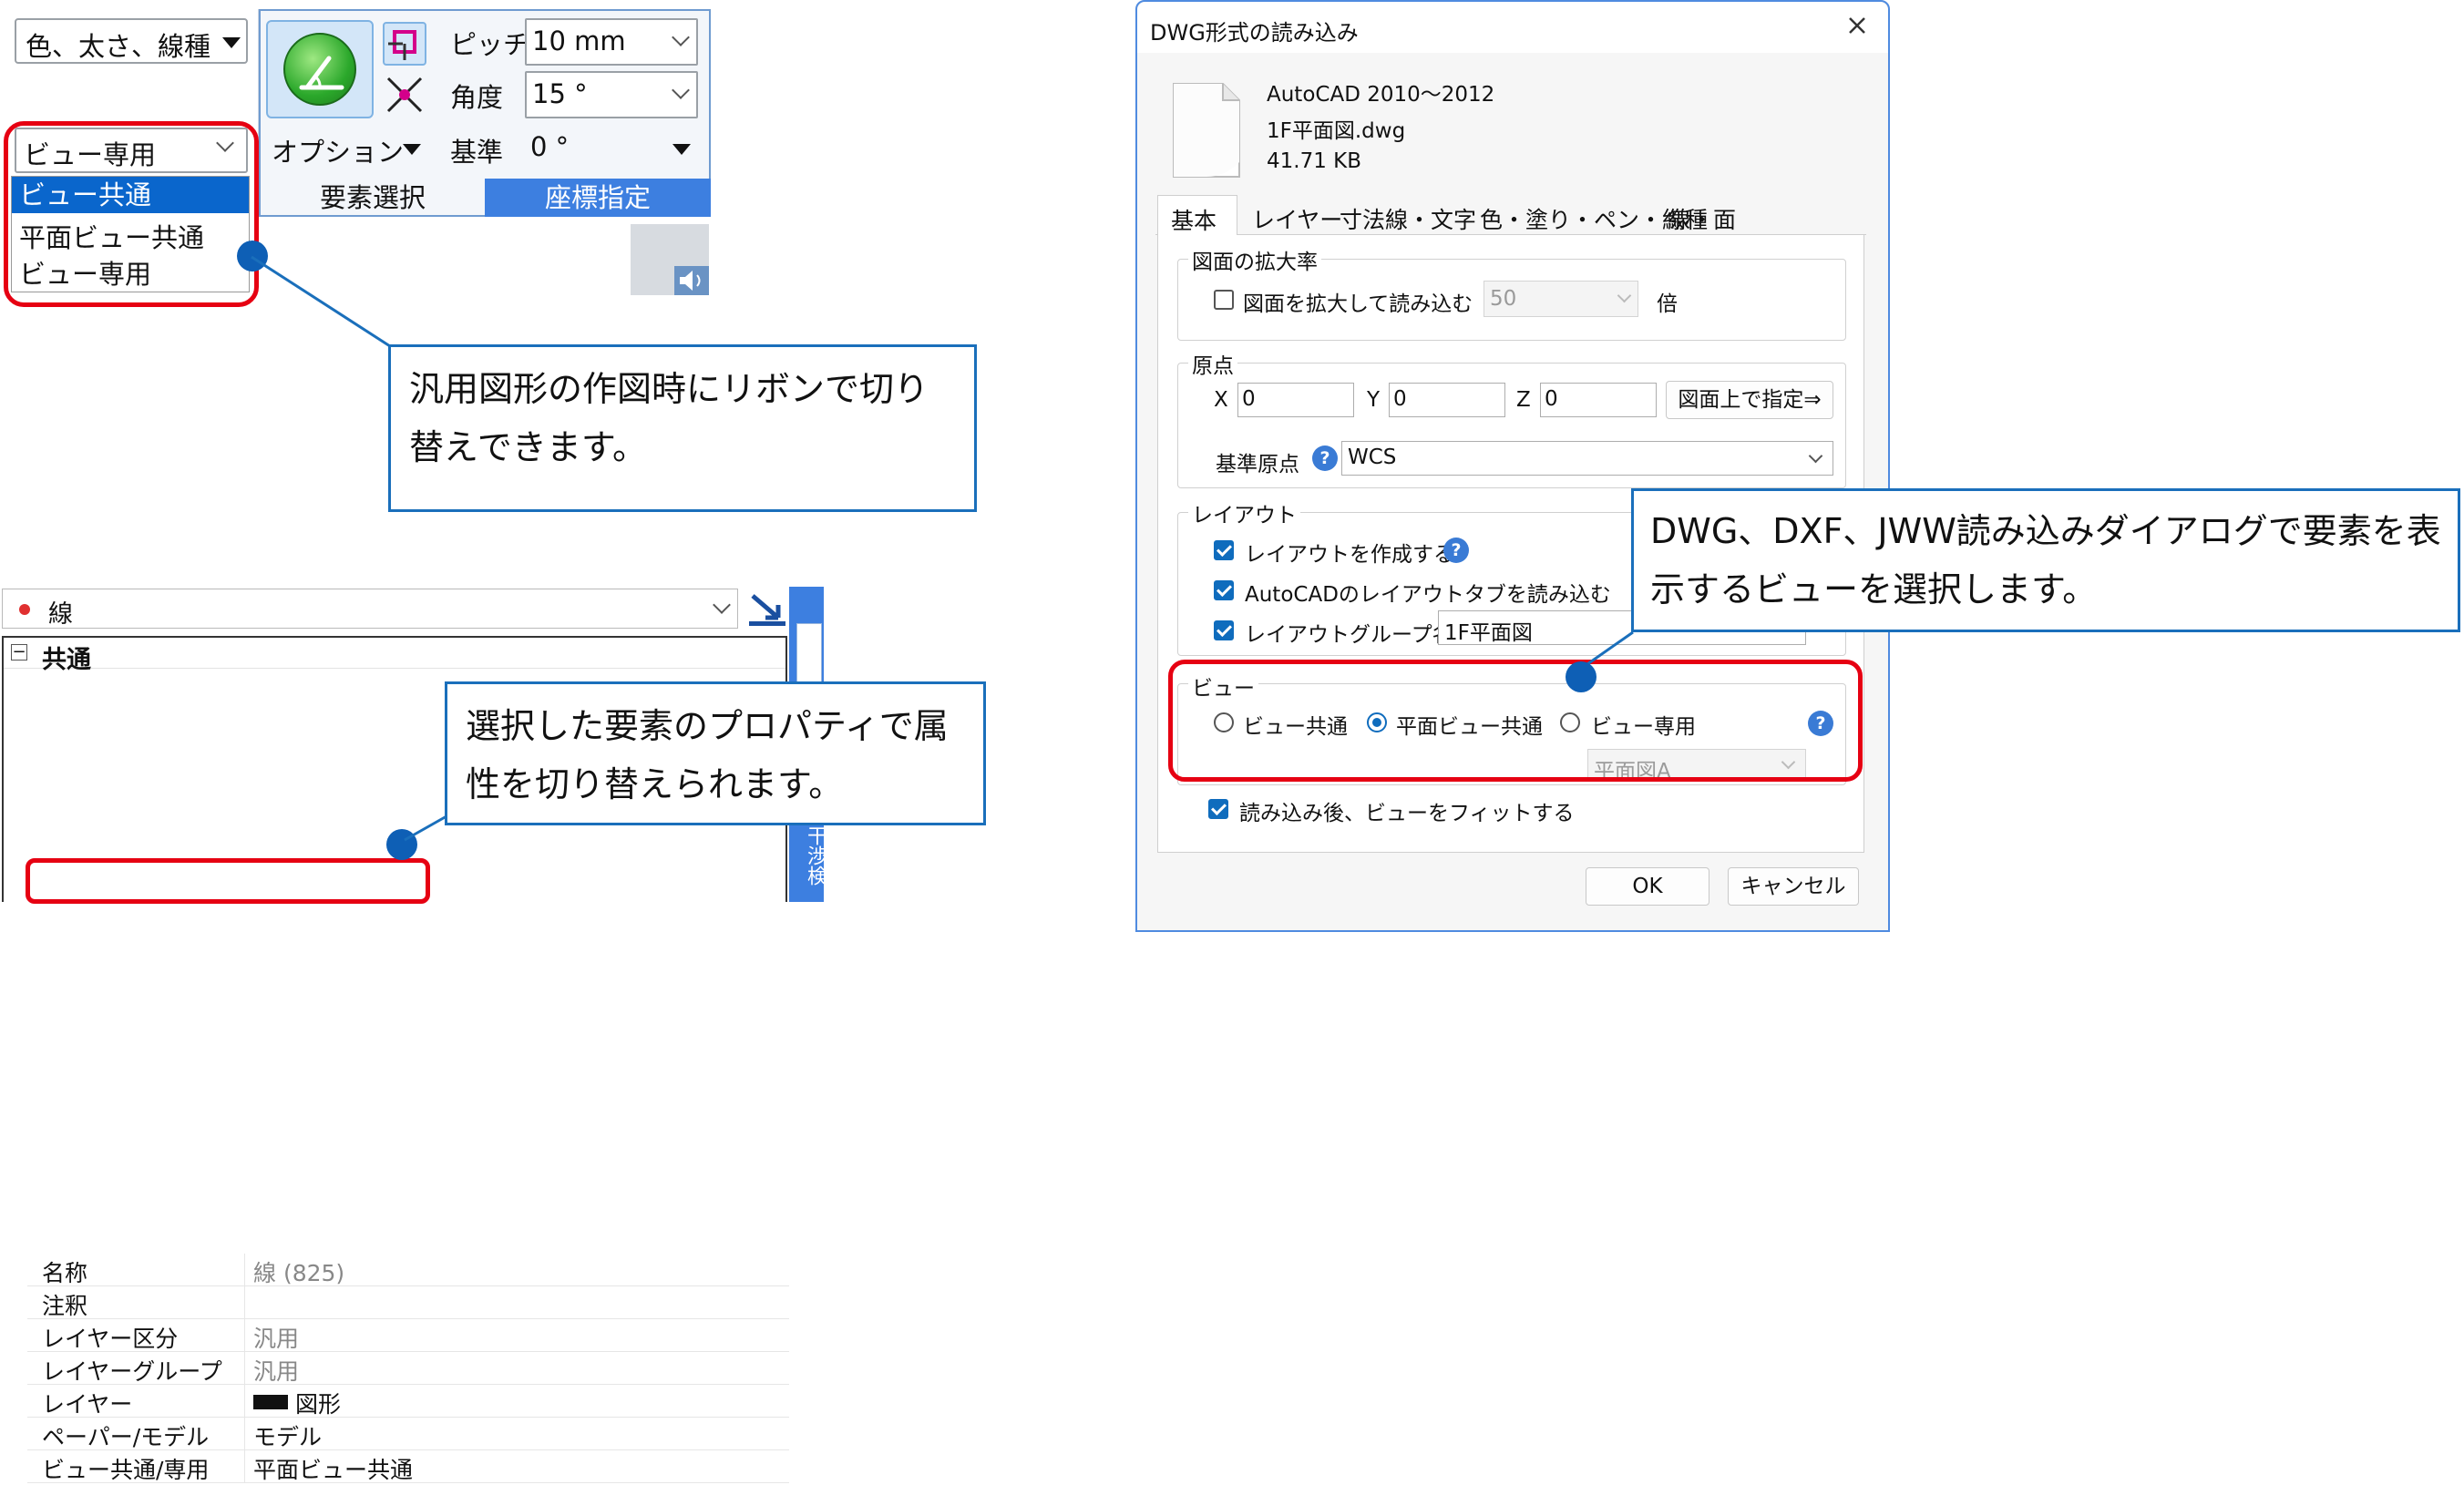 The height and width of the screenshot is (1485, 2464). I want to click on x-value: 0, so click(1249, 399).